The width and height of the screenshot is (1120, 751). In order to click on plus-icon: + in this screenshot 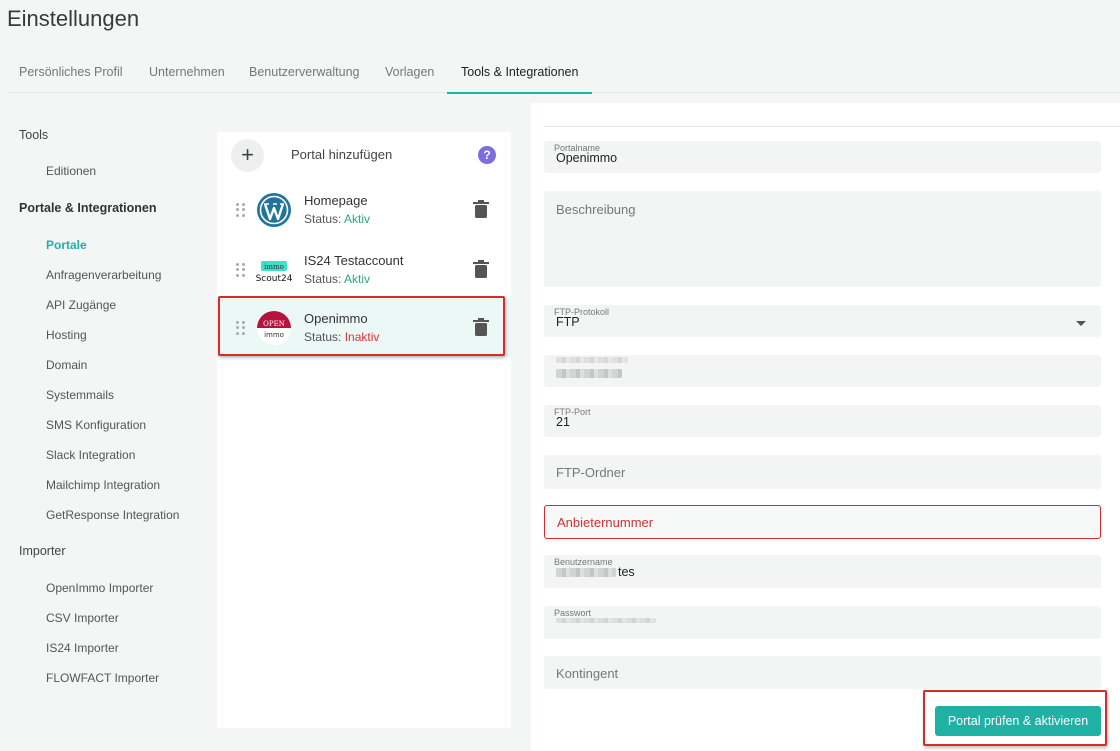, I will do `click(247, 154)`.